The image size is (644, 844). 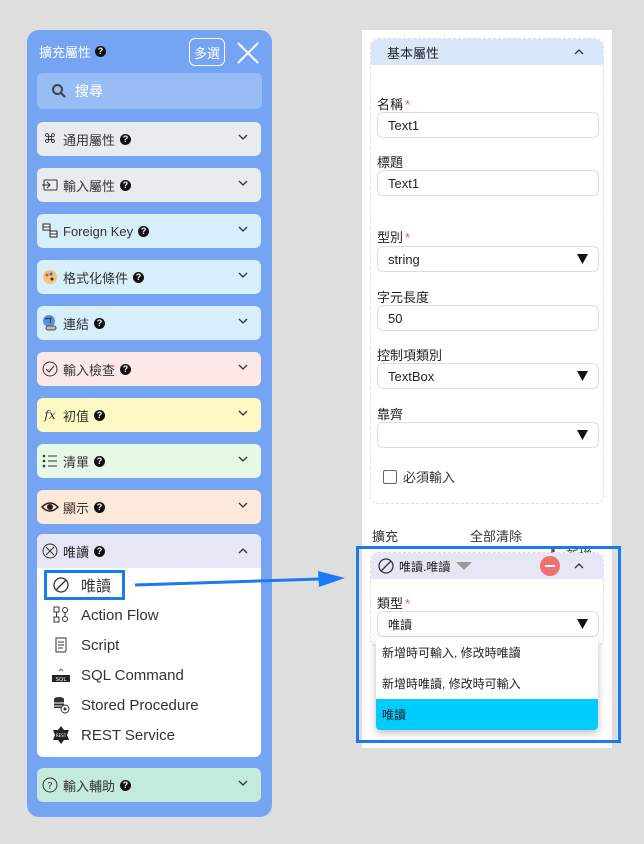 I want to click on item-label: SQL Command, so click(x=132, y=675).